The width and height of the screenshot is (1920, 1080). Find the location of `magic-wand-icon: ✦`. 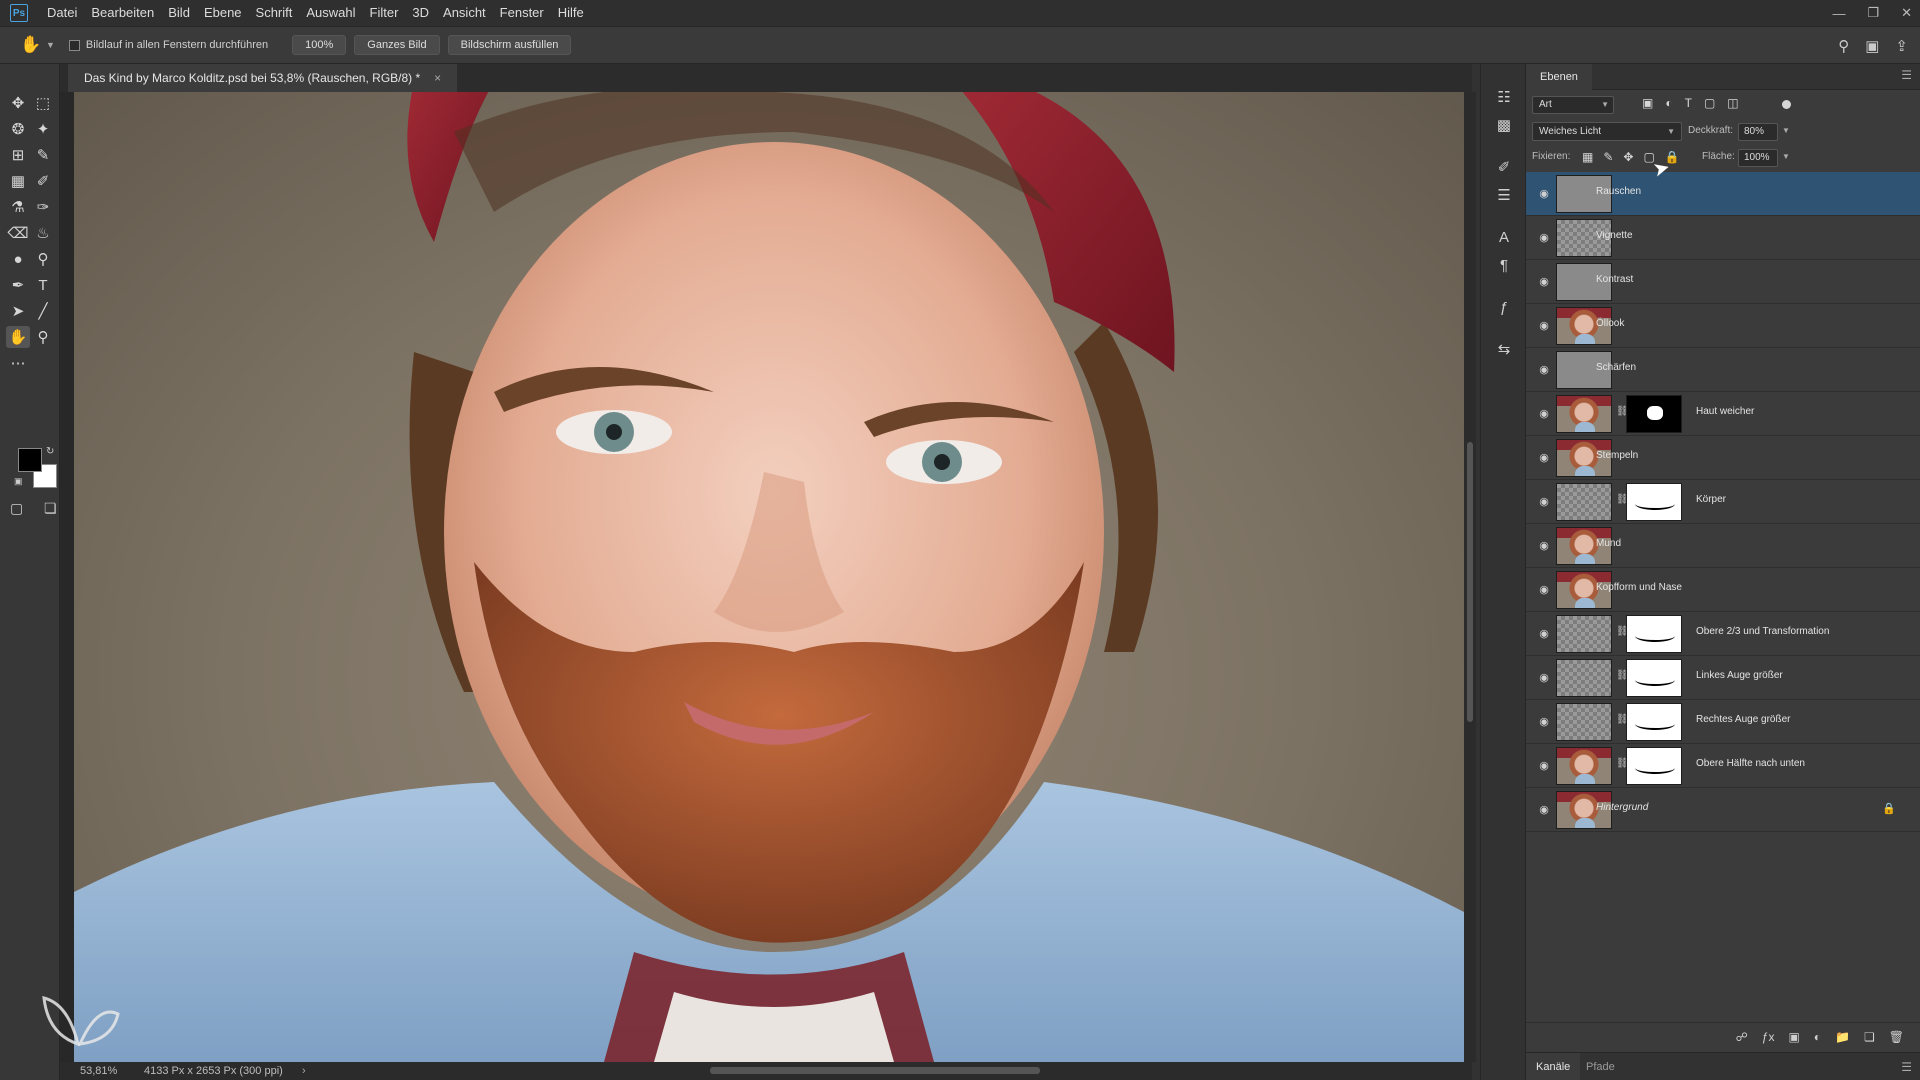

magic-wand-icon: ✦ is located at coordinates (43, 129).